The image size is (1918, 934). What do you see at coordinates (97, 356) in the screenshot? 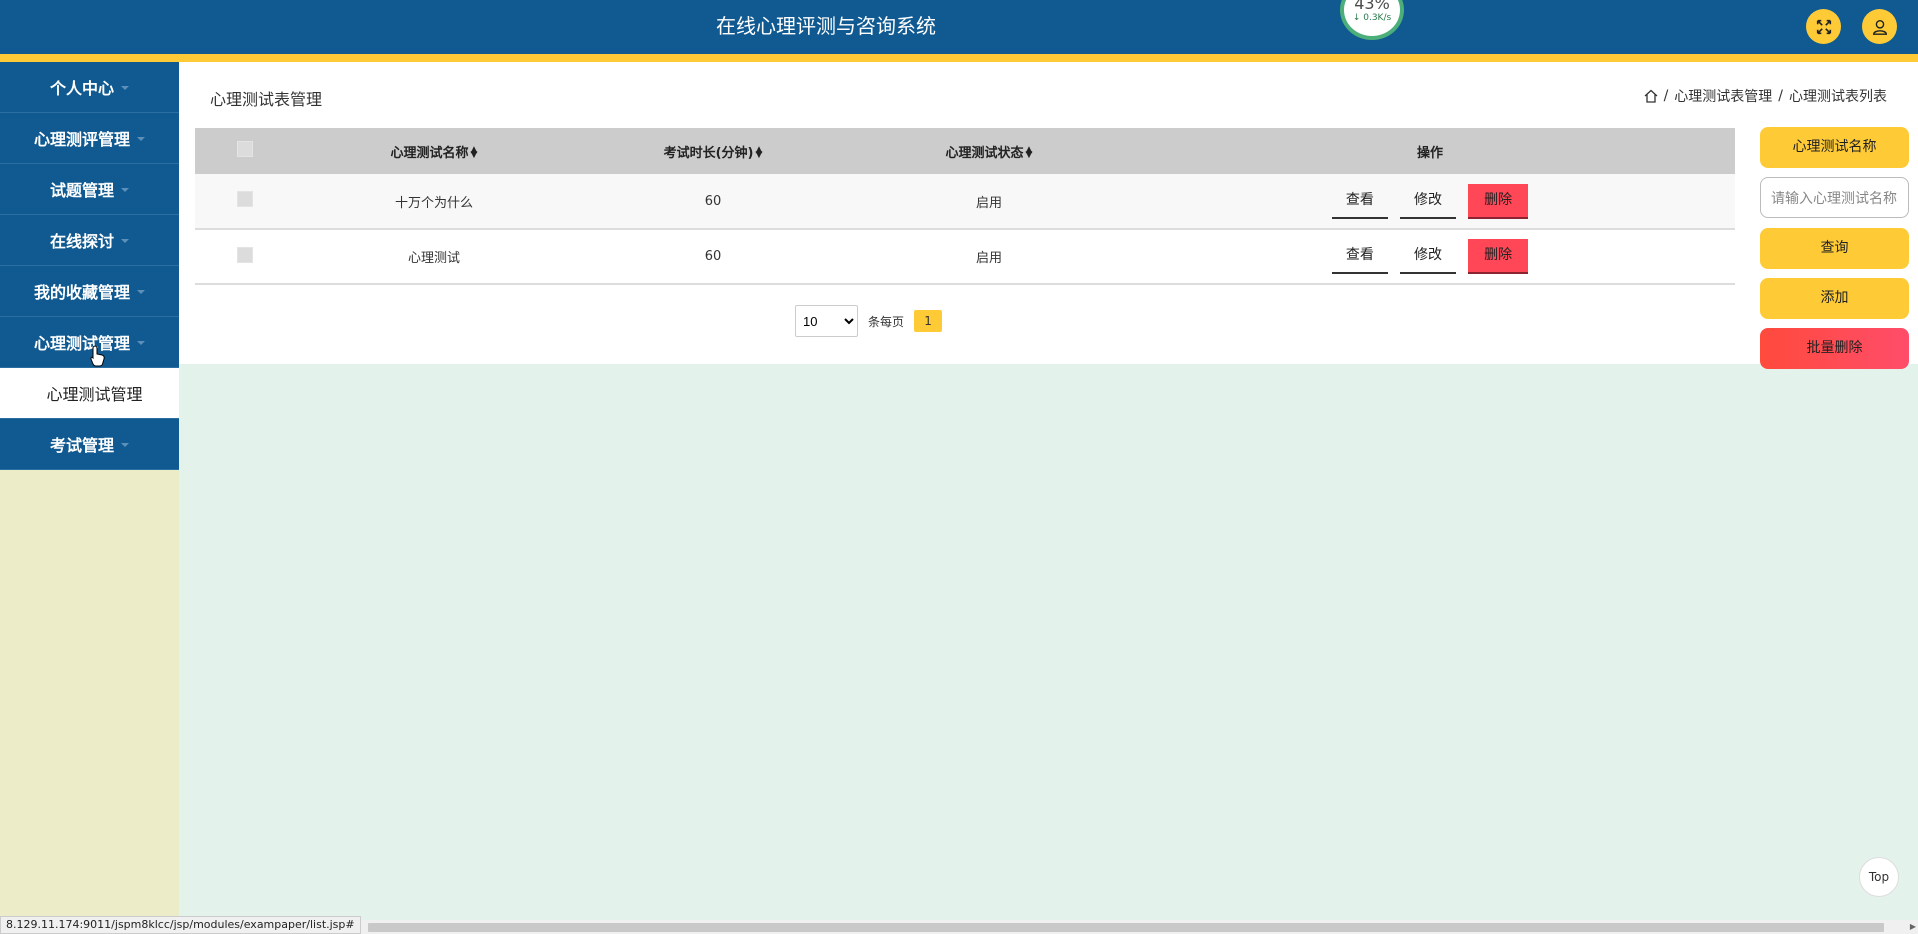
I see `hand-cursor-icon` at bounding box center [97, 356].